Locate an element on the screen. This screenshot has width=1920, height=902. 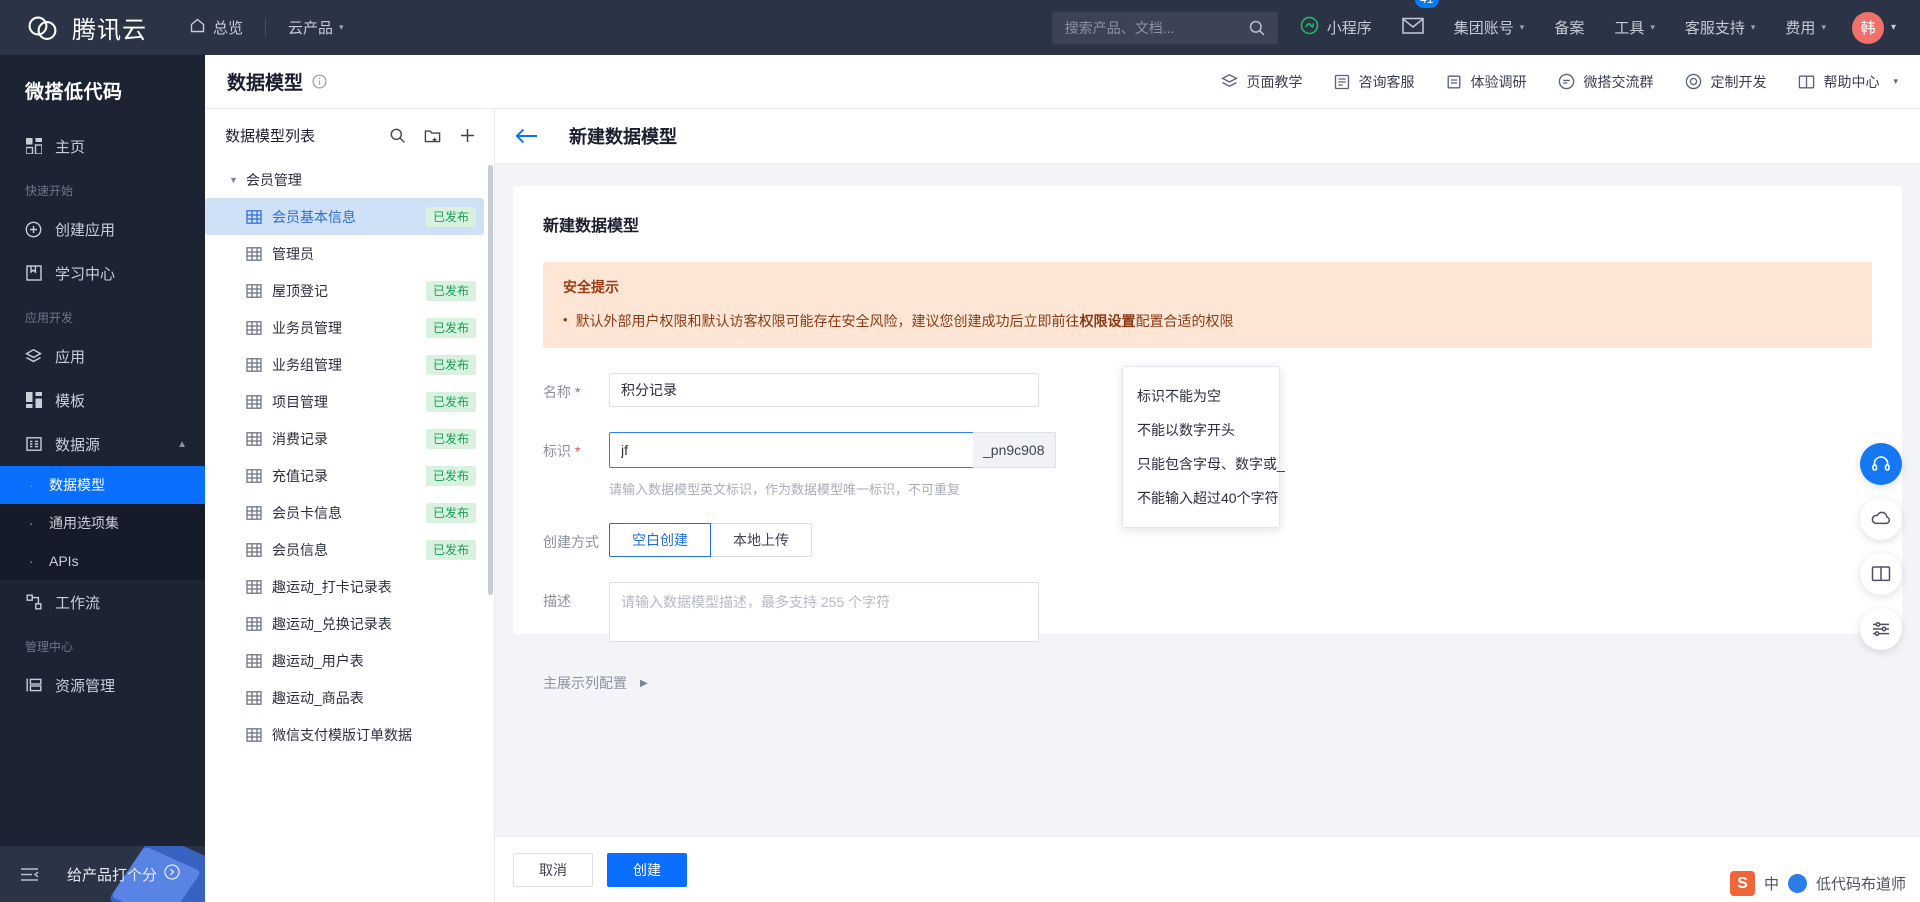
sidebar-item-data-model-label: 数据模型 is located at coordinates (77, 485).